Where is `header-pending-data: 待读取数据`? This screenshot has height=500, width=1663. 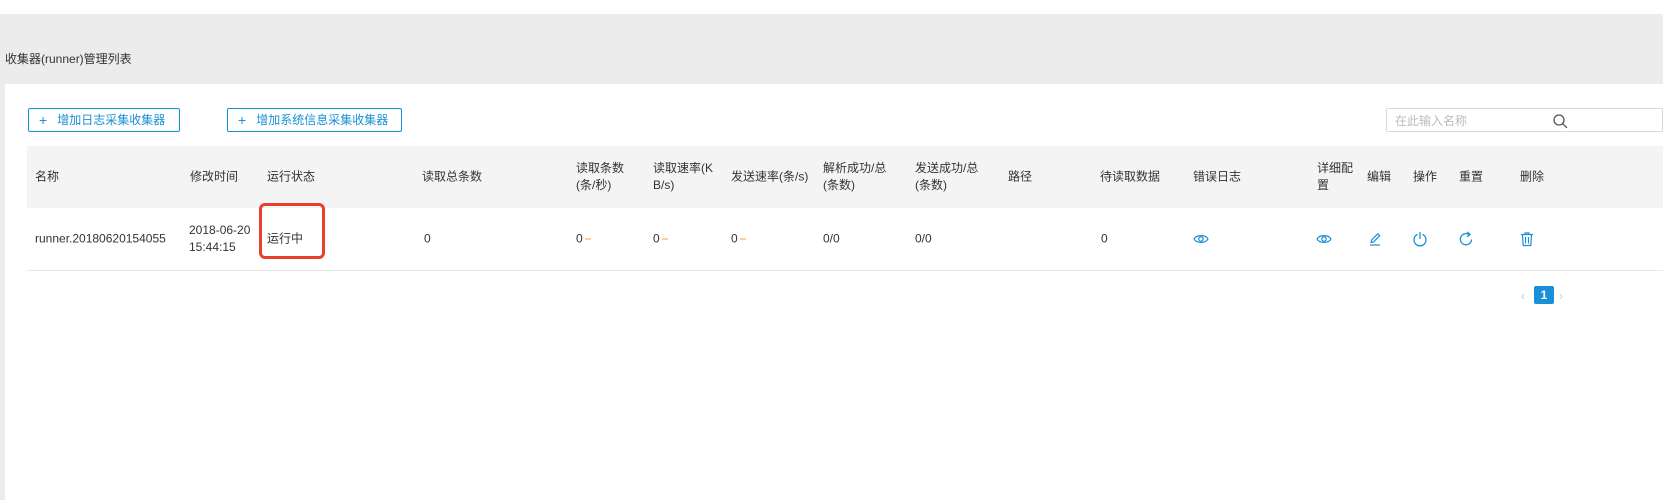 header-pending-data: 待读取数据 is located at coordinates (1130, 176).